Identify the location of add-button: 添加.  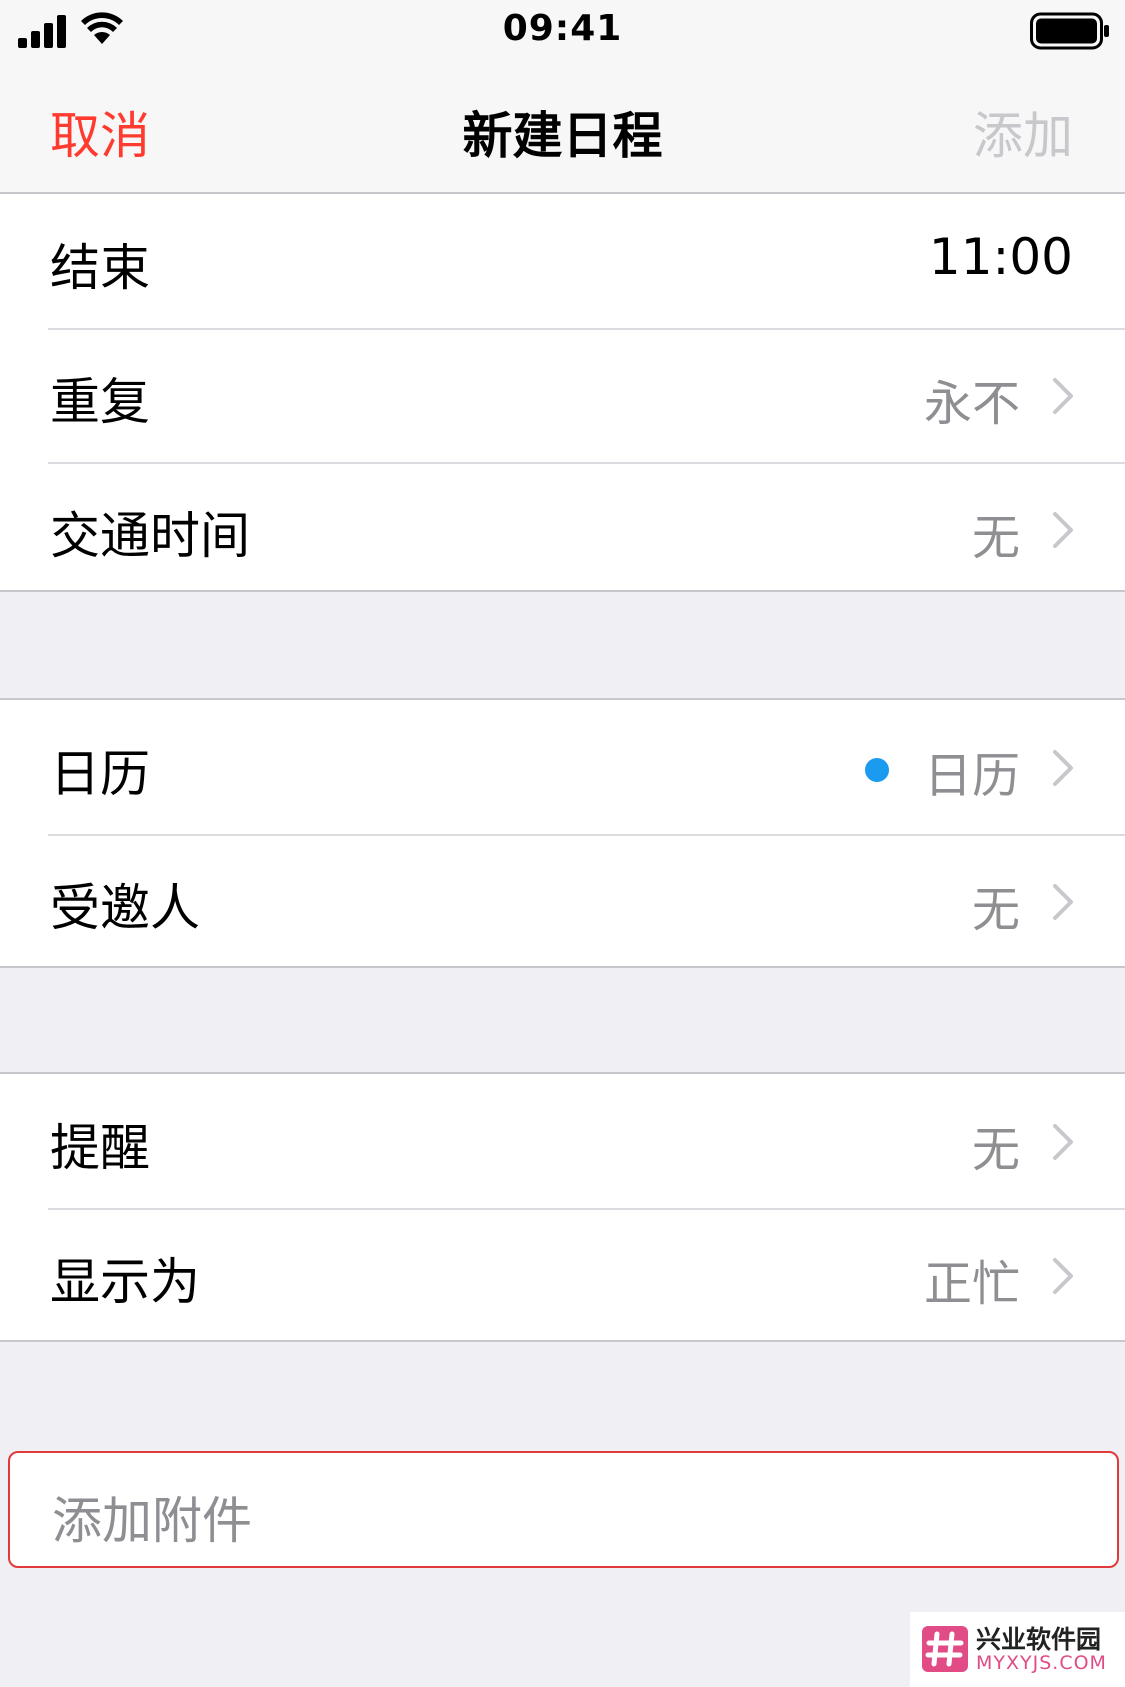
(1023, 132).